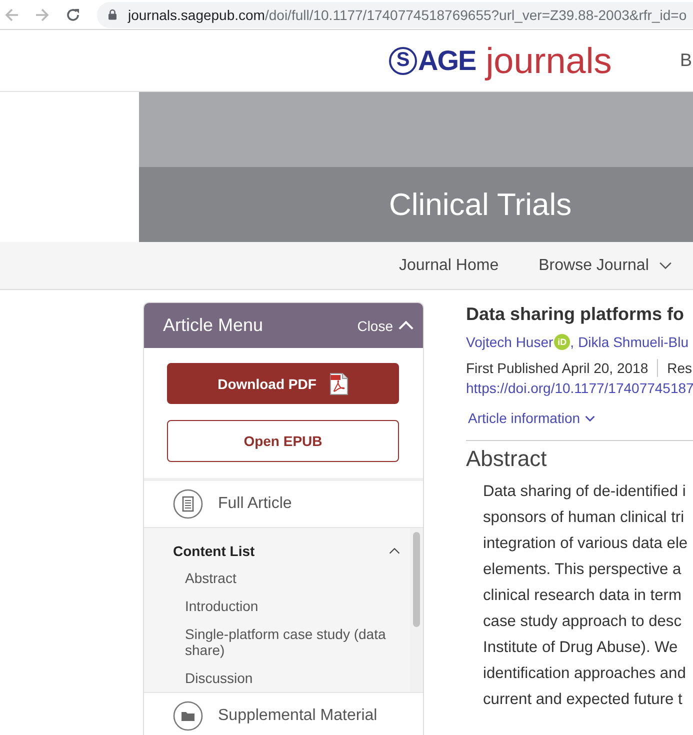 This screenshot has height=735, width=693. Describe the element at coordinates (73, 15) in the screenshot. I see `reload-icon` at that location.